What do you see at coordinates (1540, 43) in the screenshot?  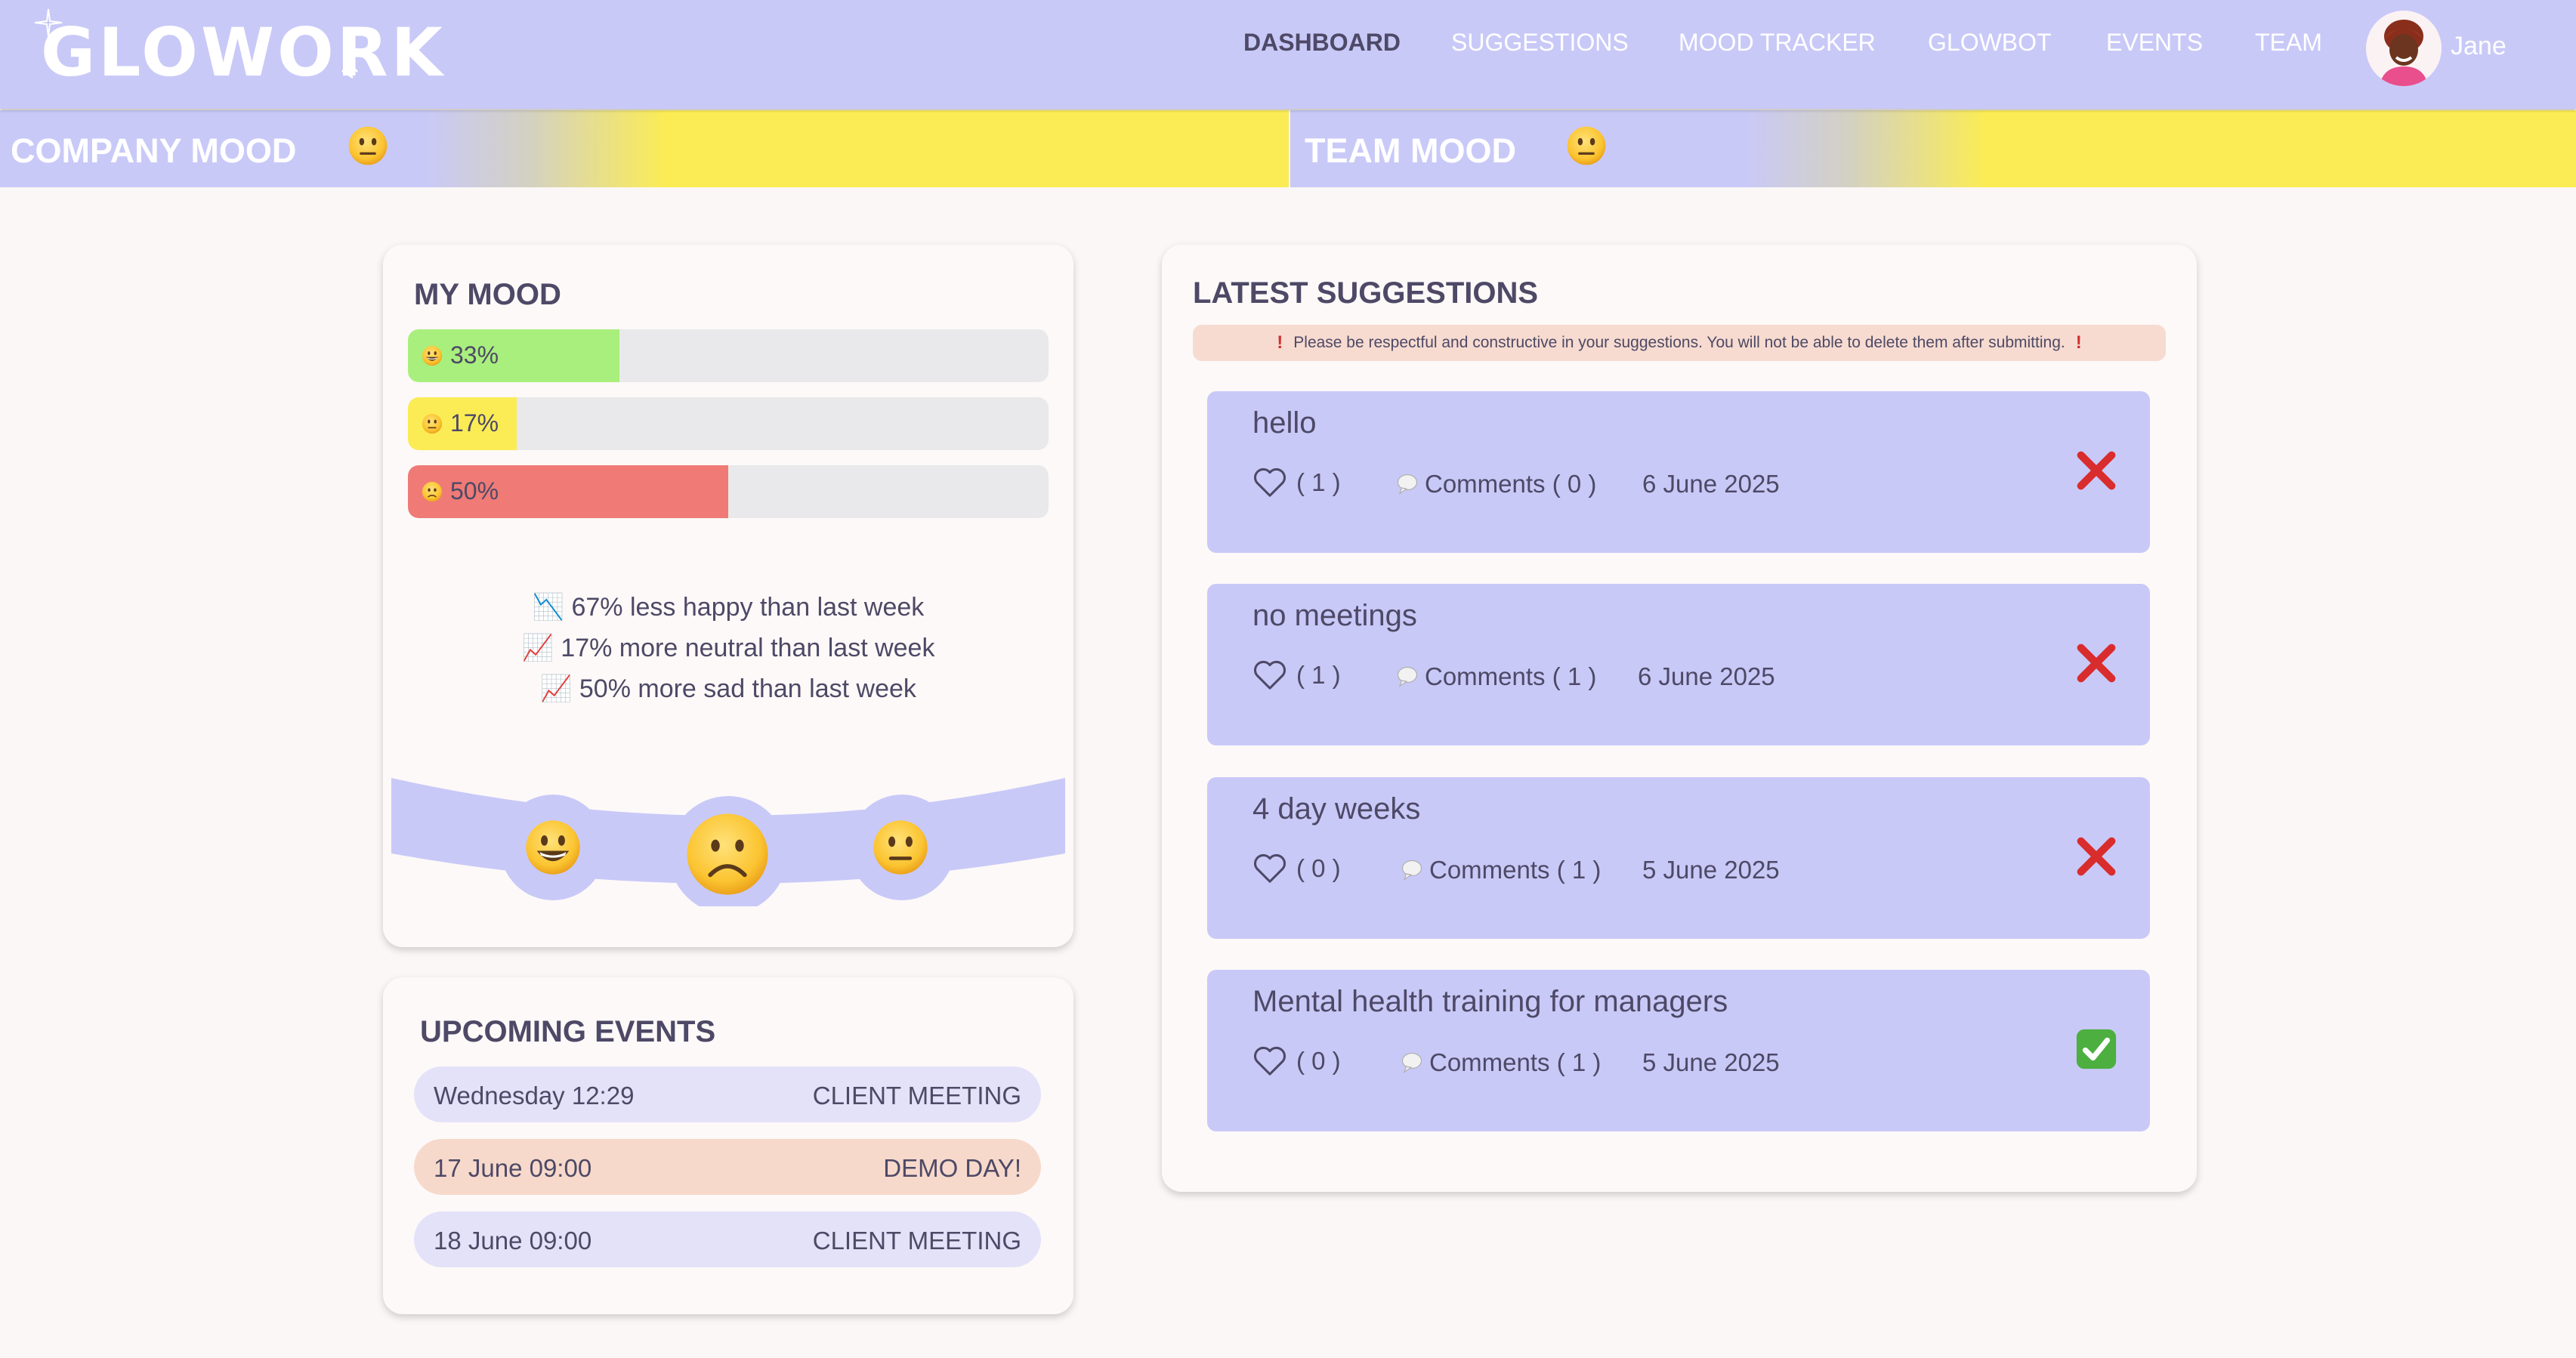 I see `nav-suggestions: SUGGESTIONS` at bounding box center [1540, 43].